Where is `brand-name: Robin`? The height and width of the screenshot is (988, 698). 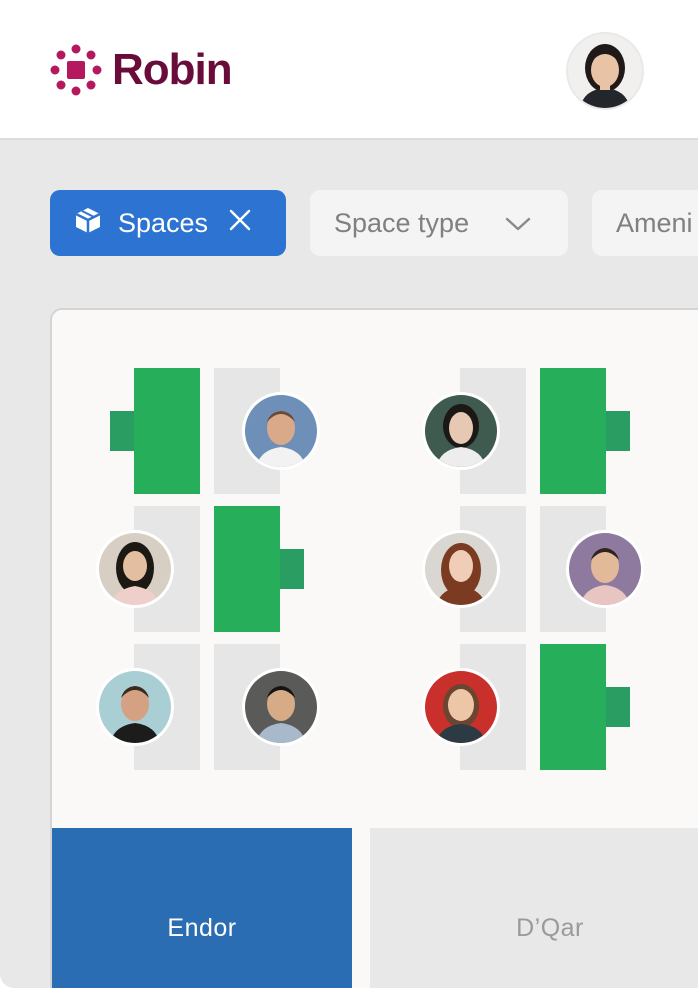
brand-name: Robin is located at coordinates (172, 69).